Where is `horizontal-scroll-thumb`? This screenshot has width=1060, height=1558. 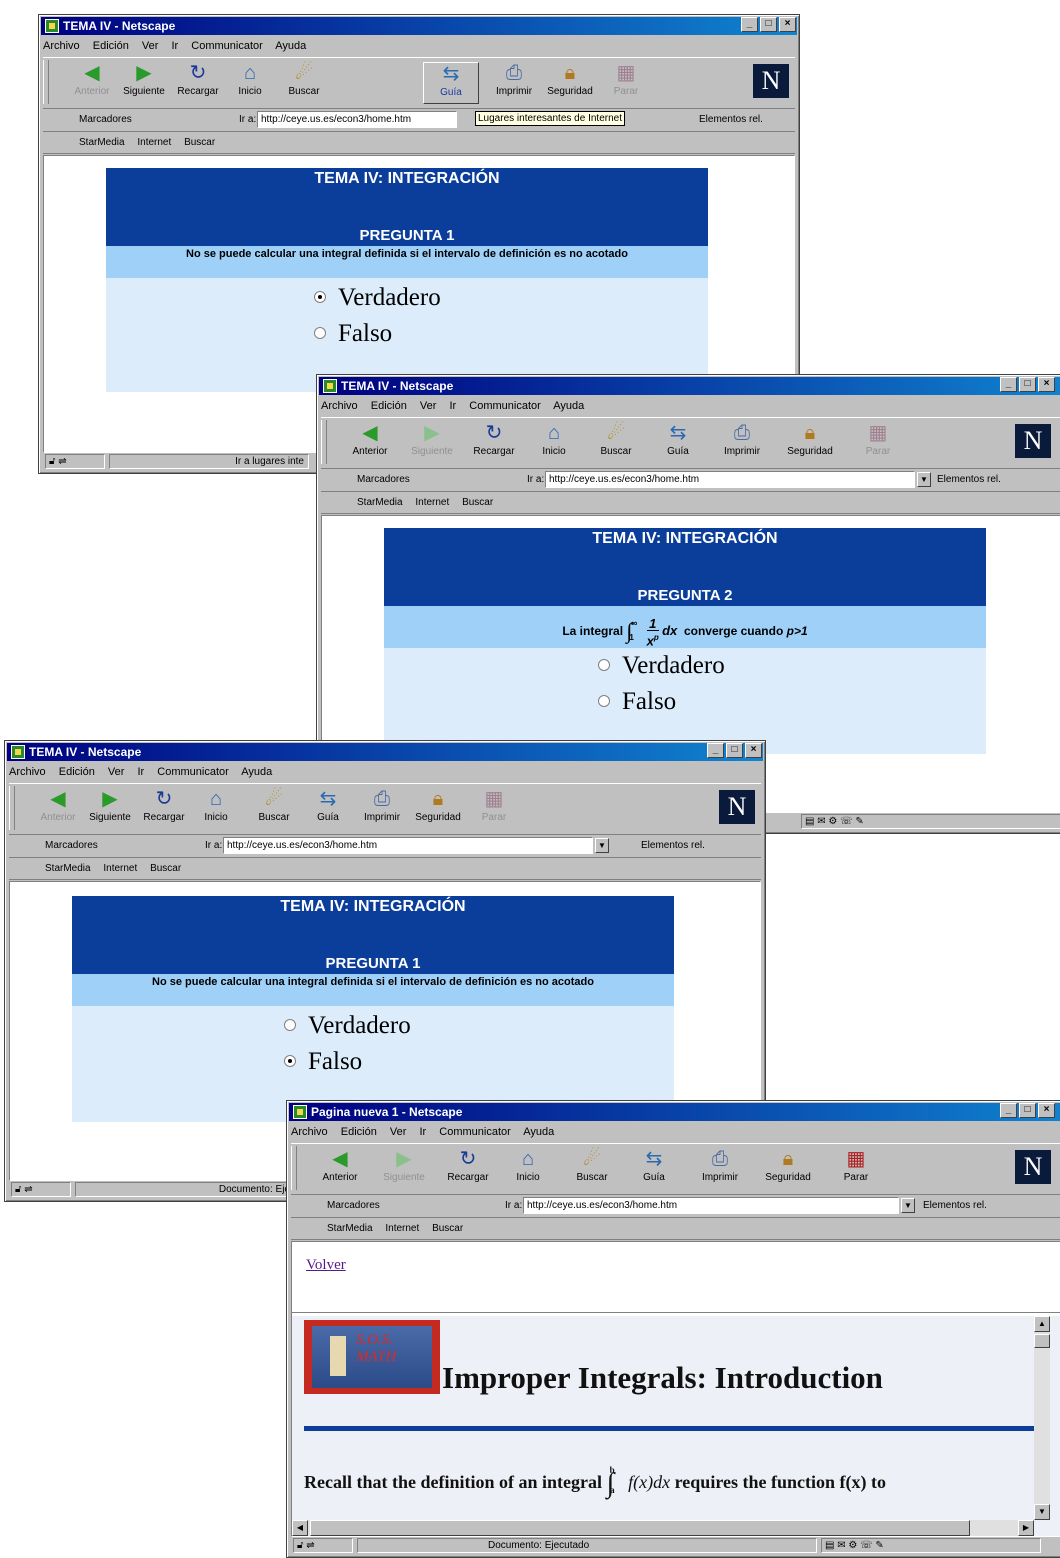 horizontal-scroll-thumb is located at coordinates (640, 1528).